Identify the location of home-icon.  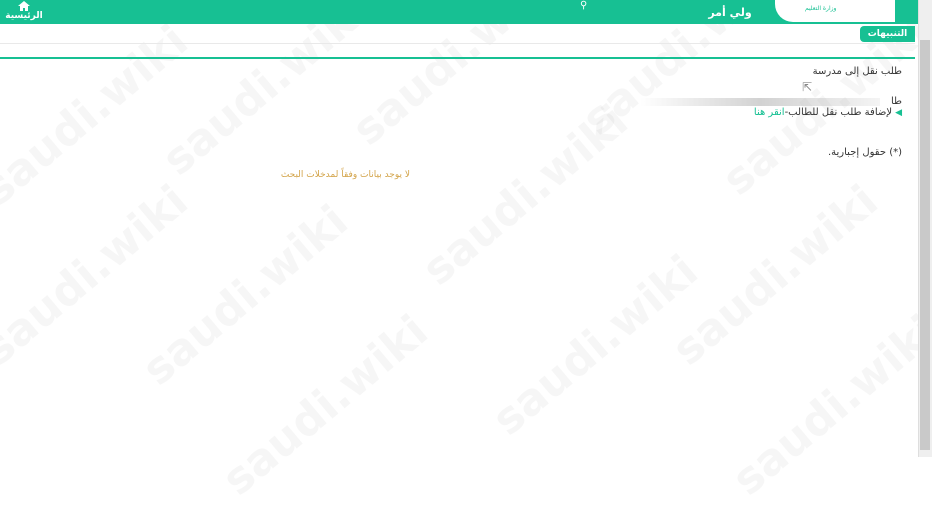
(24, 6).